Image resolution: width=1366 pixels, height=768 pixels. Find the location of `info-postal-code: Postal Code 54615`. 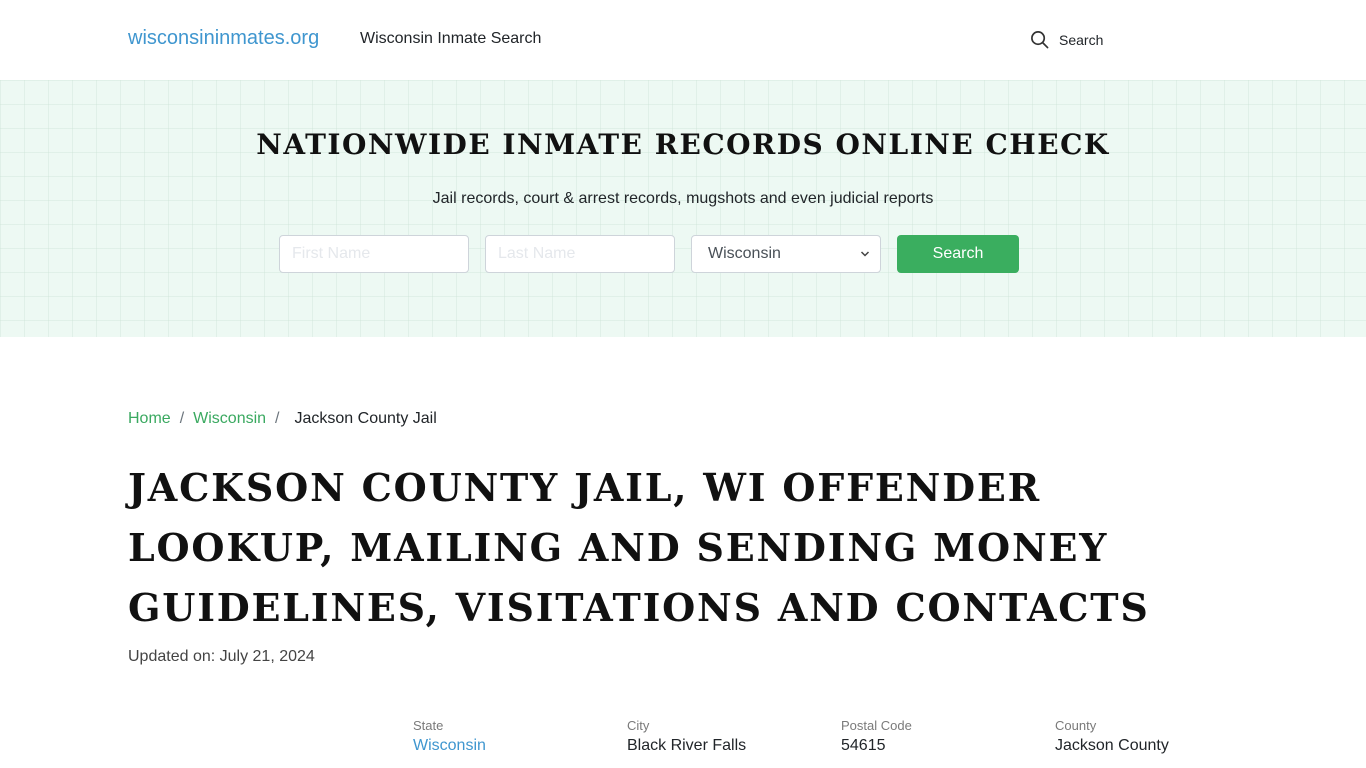

info-postal-code: Postal Code 54615 is located at coordinates (948, 736).